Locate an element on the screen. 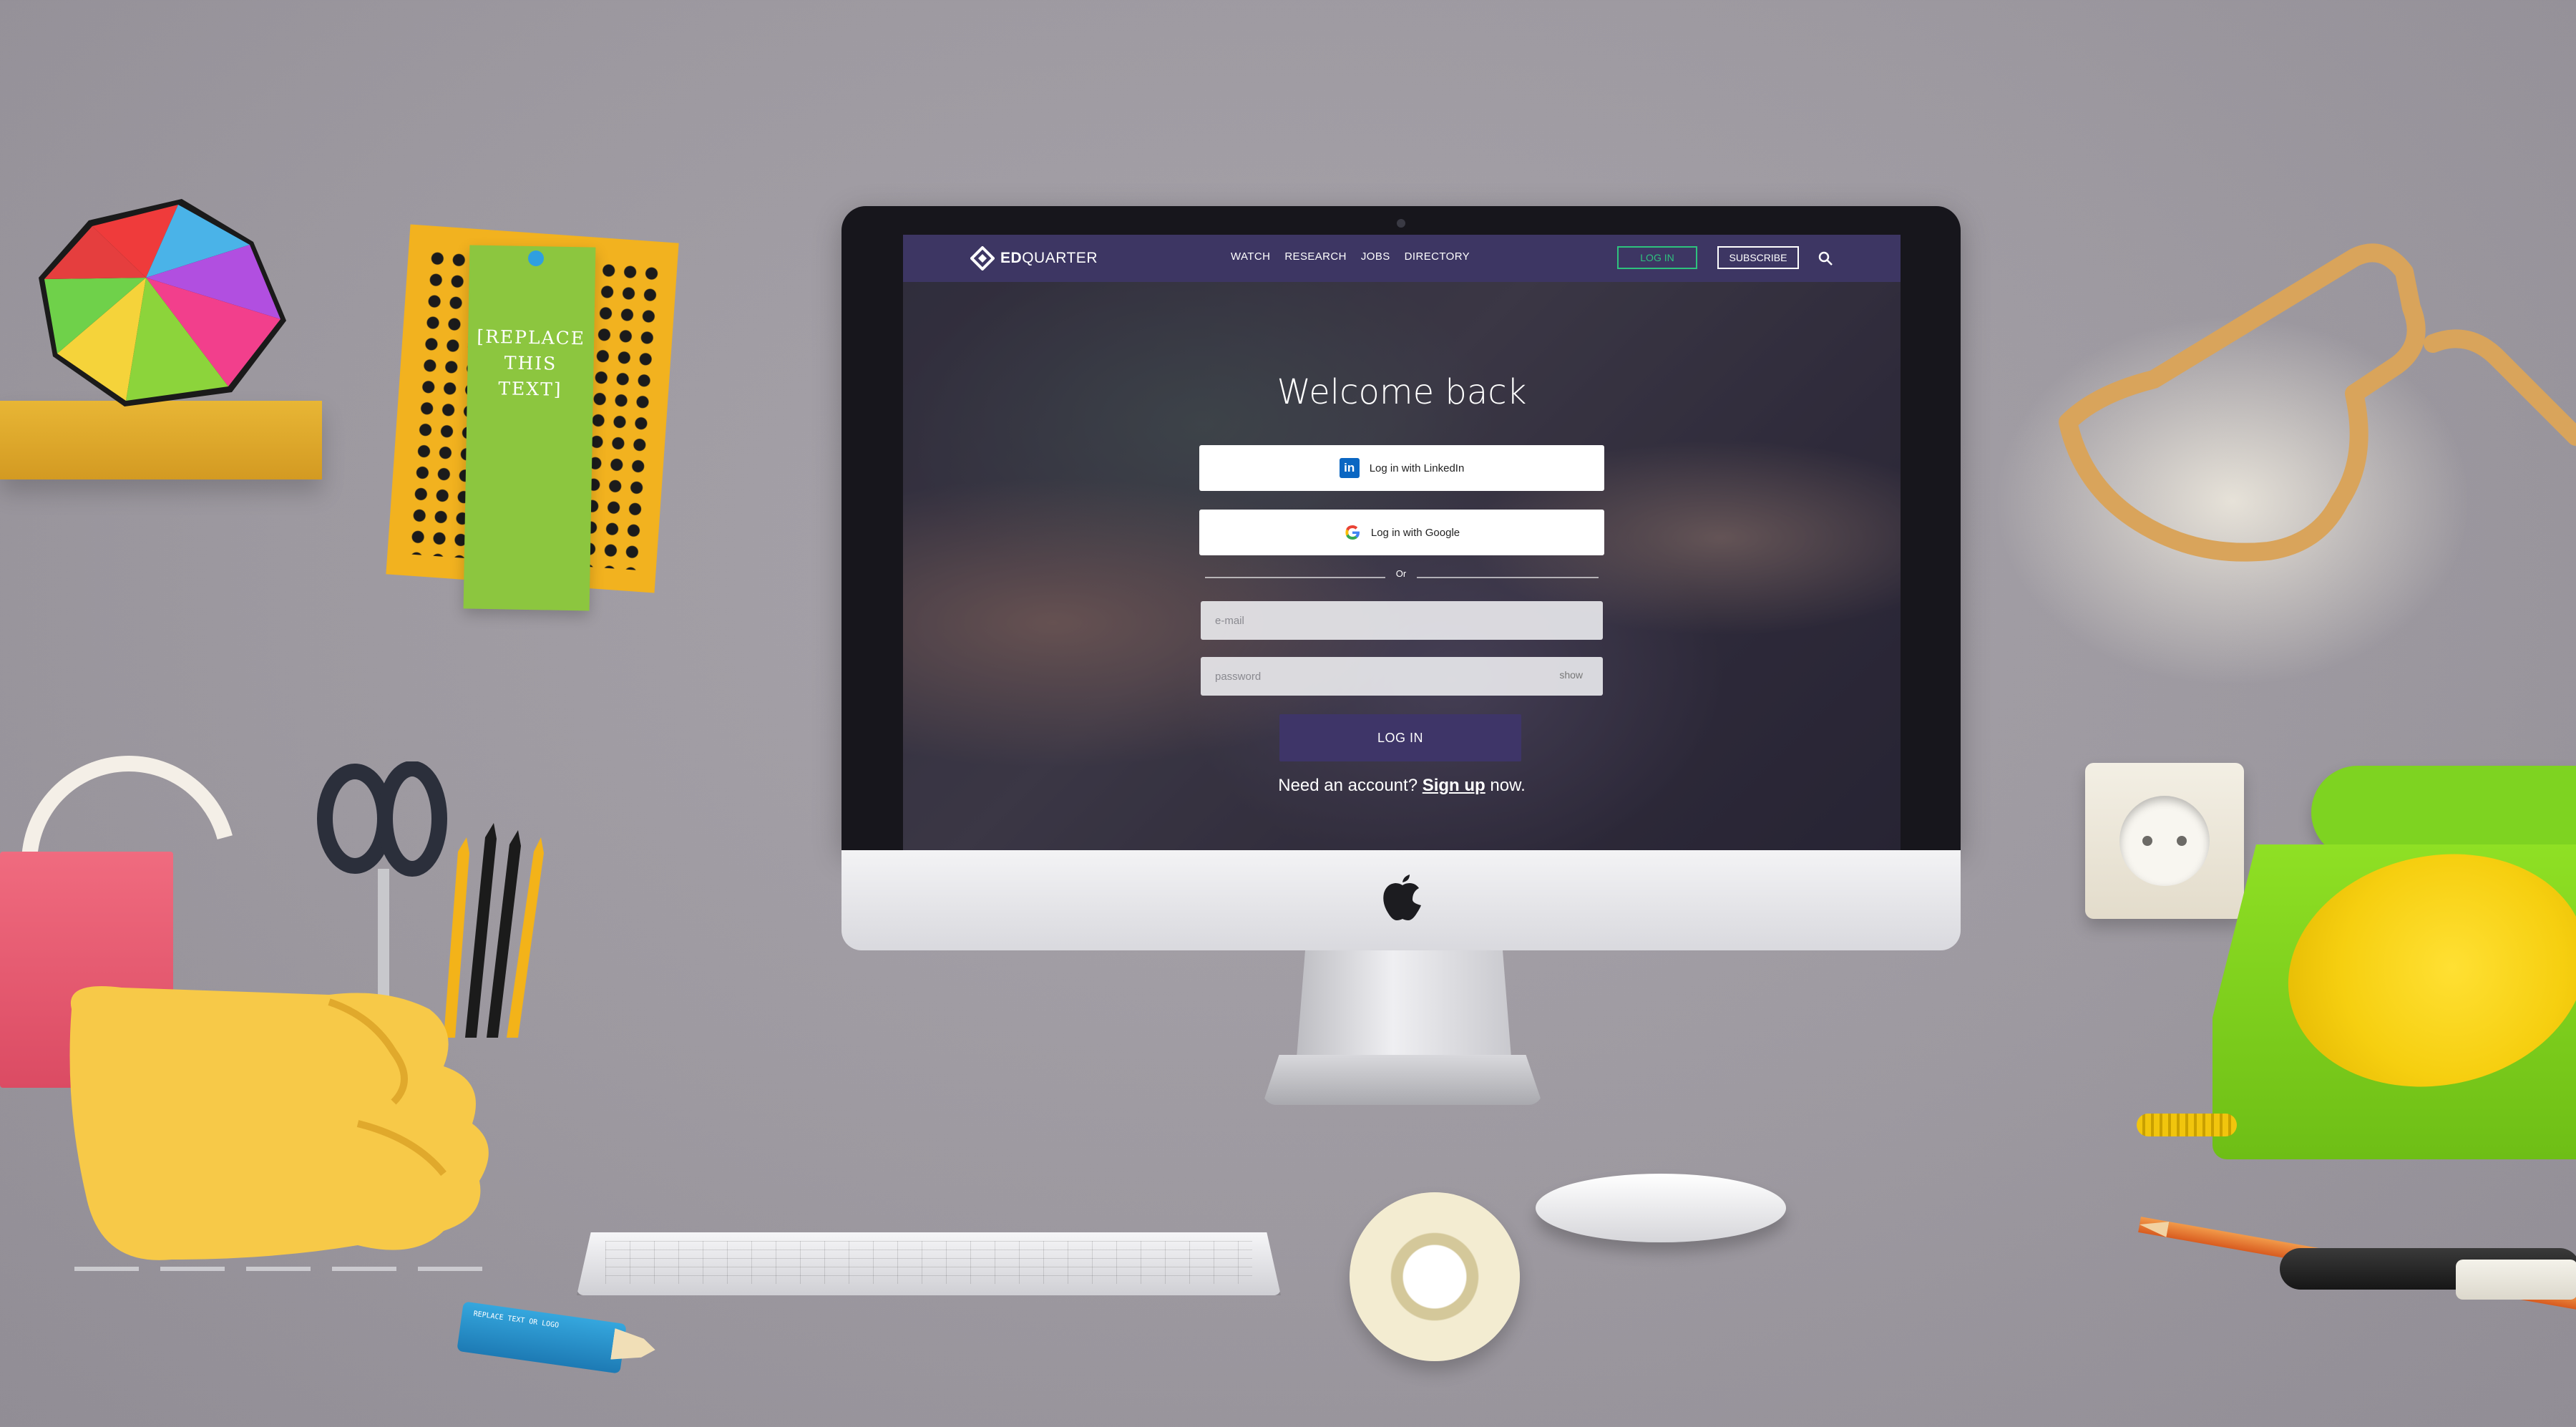  google-login-label: Log in with Google is located at coordinates (1415, 532).